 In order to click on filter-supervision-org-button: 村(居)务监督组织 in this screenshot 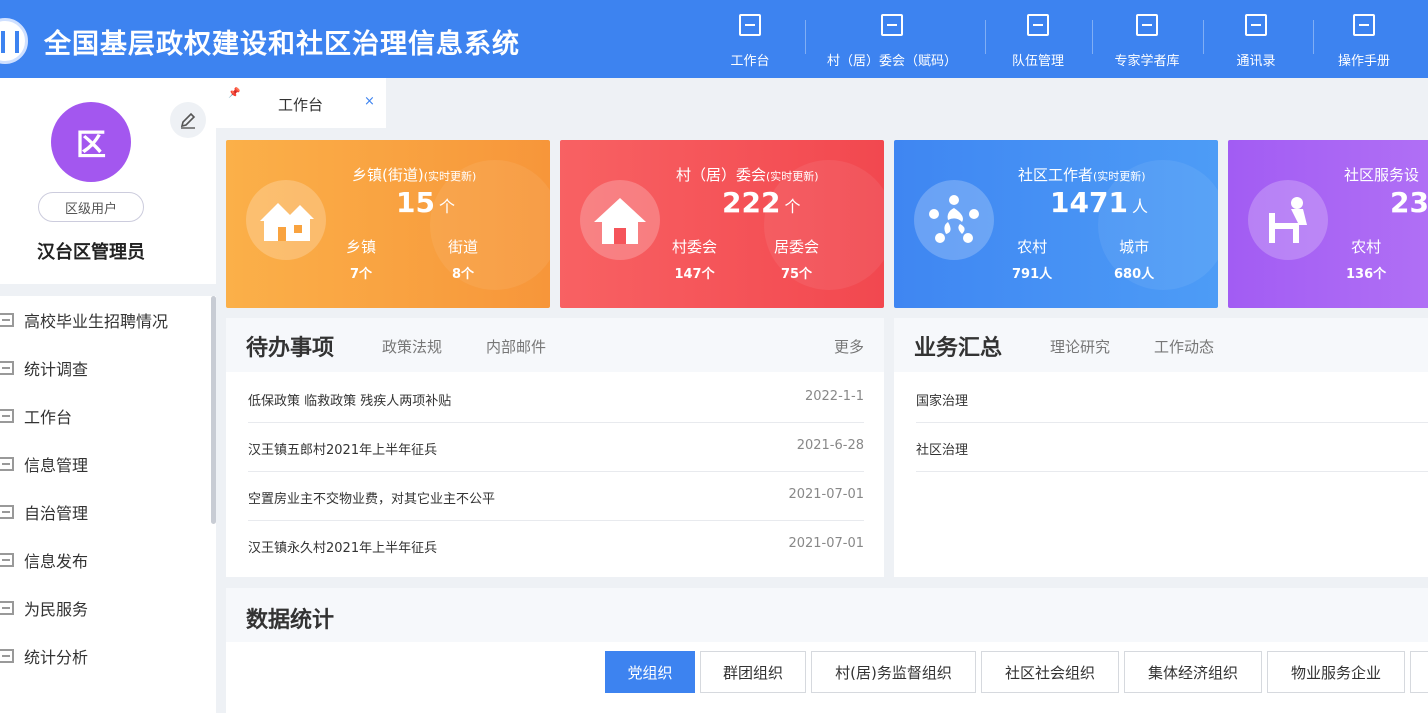, I will do `click(893, 672)`.